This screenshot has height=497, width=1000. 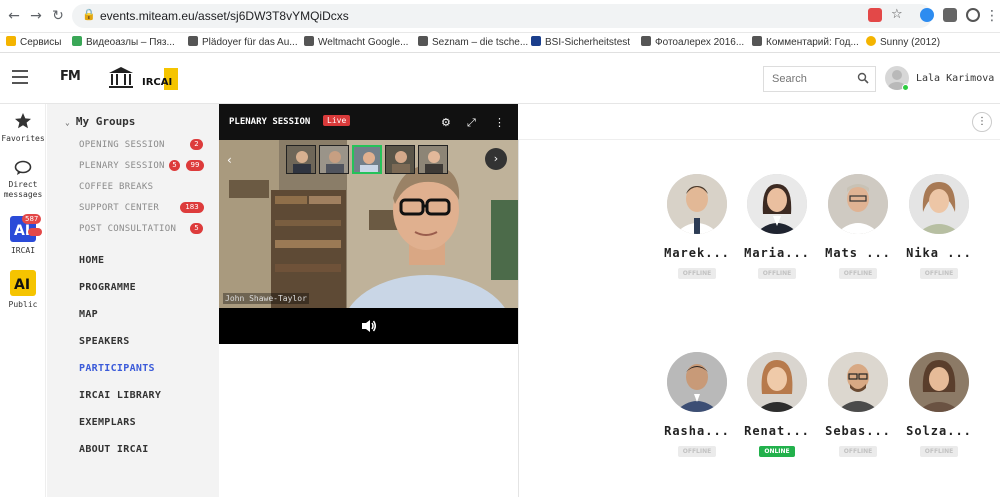 I want to click on bookmark-item: Сервисы, so click(x=33, y=42).